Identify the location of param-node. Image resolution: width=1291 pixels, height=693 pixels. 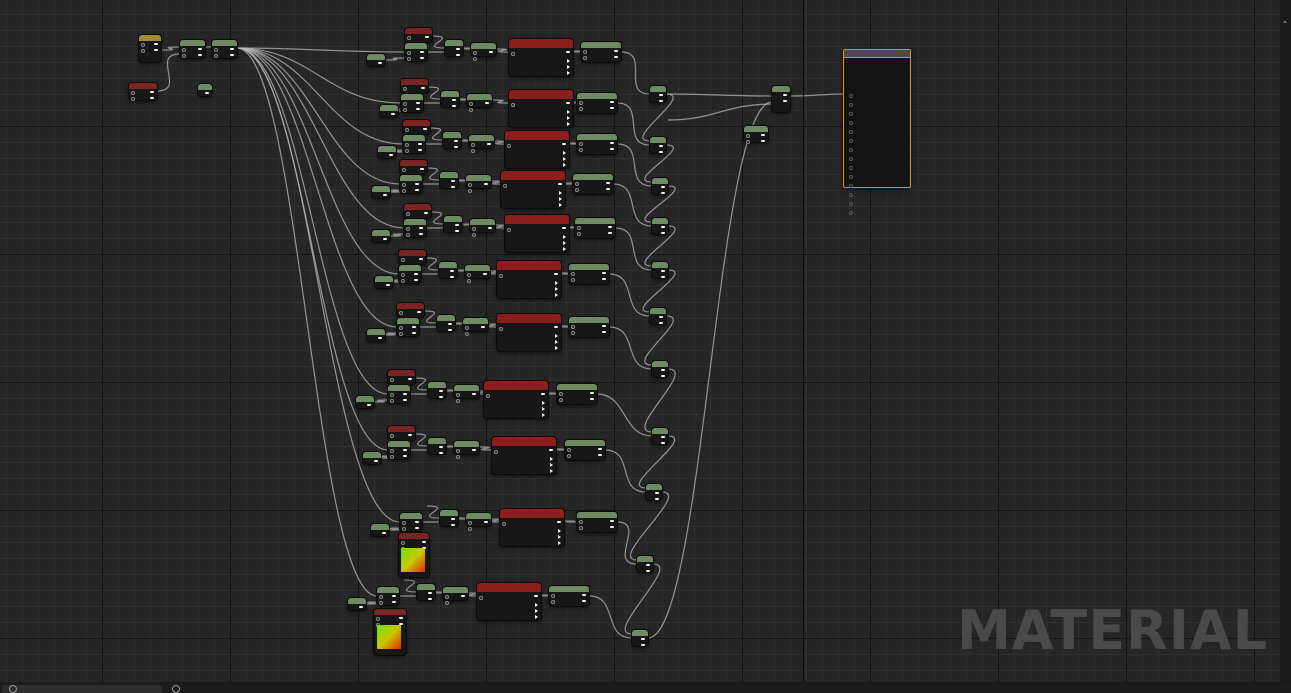
(143, 92).